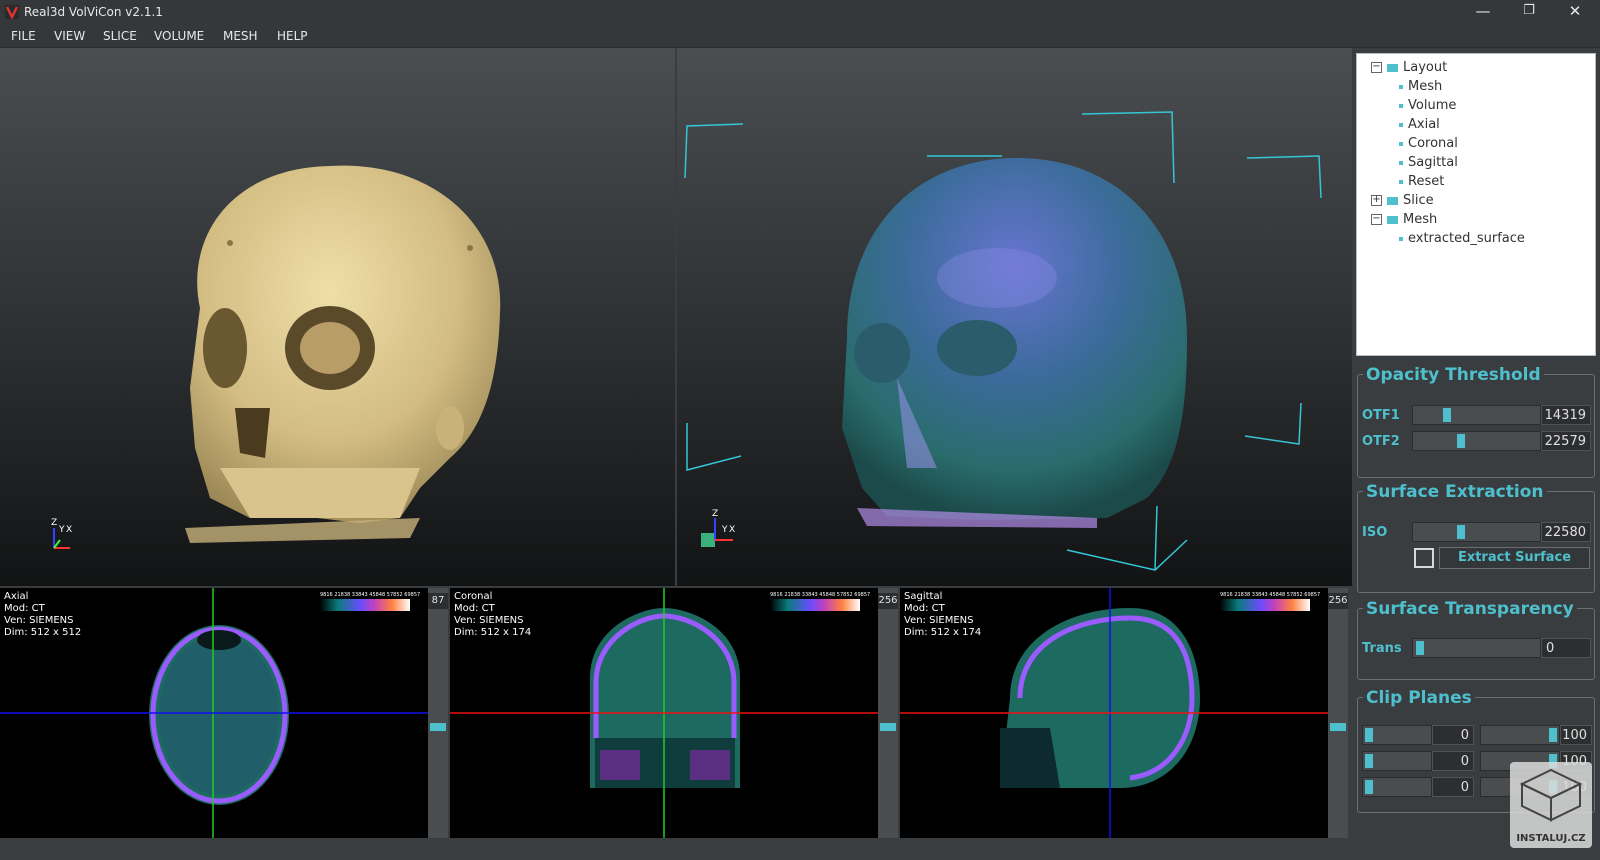 The width and height of the screenshot is (1600, 860). I want to click on tree-item-coronal: Coronal, so click(1433, 143).